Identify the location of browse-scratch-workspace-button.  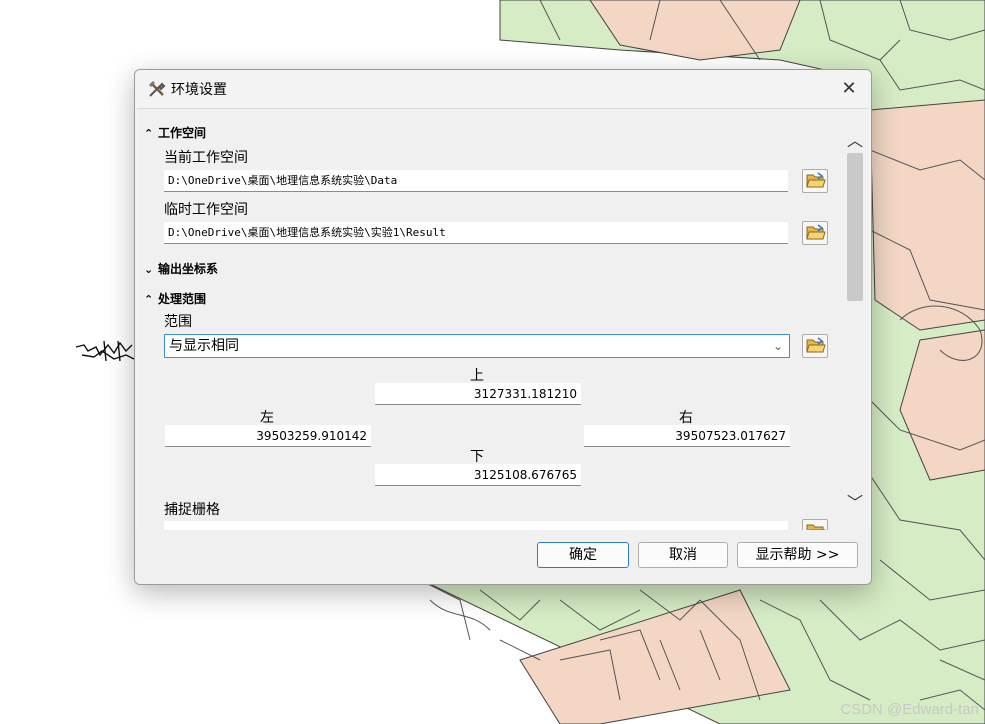
(815, 233).